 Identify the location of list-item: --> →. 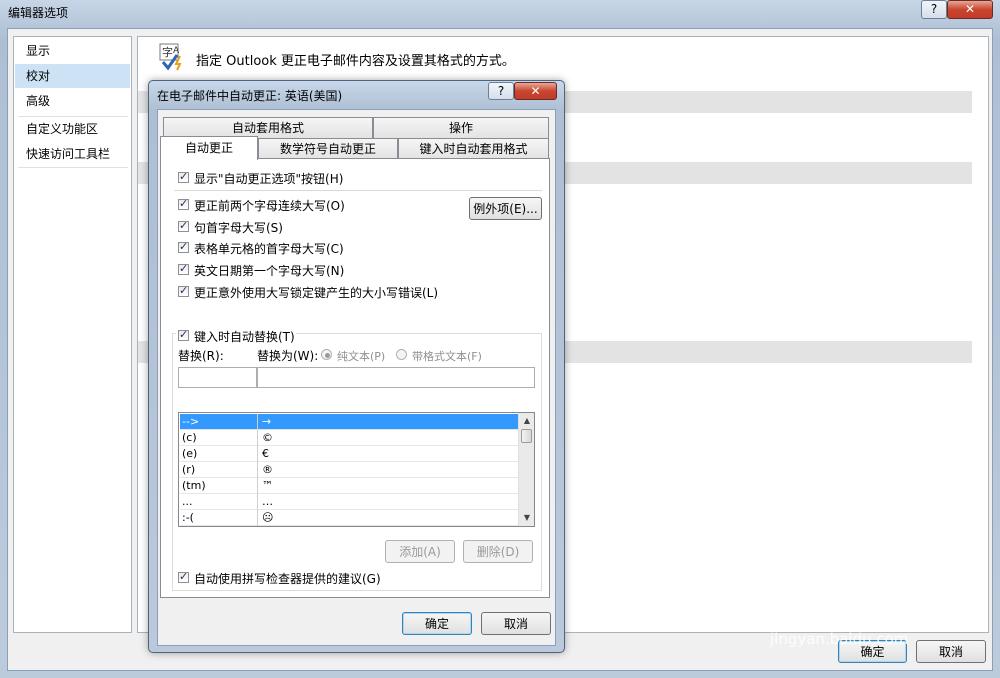
(349, 422).